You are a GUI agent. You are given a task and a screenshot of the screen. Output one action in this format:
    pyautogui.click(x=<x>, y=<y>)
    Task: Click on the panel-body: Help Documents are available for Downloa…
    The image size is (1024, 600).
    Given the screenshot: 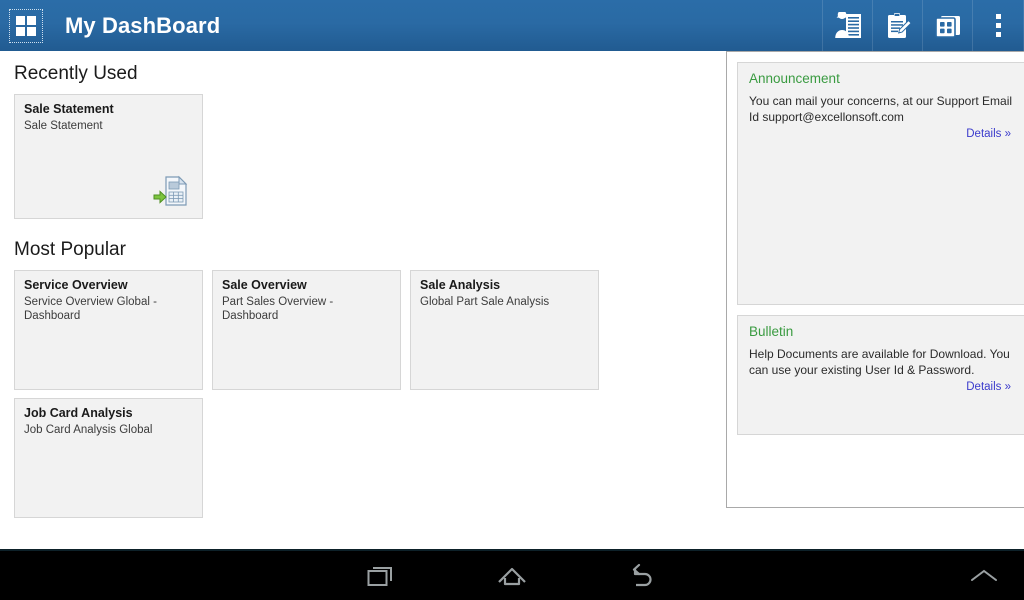 What is the action you would take?
    pyautogui.click(x=879, y=362)
    